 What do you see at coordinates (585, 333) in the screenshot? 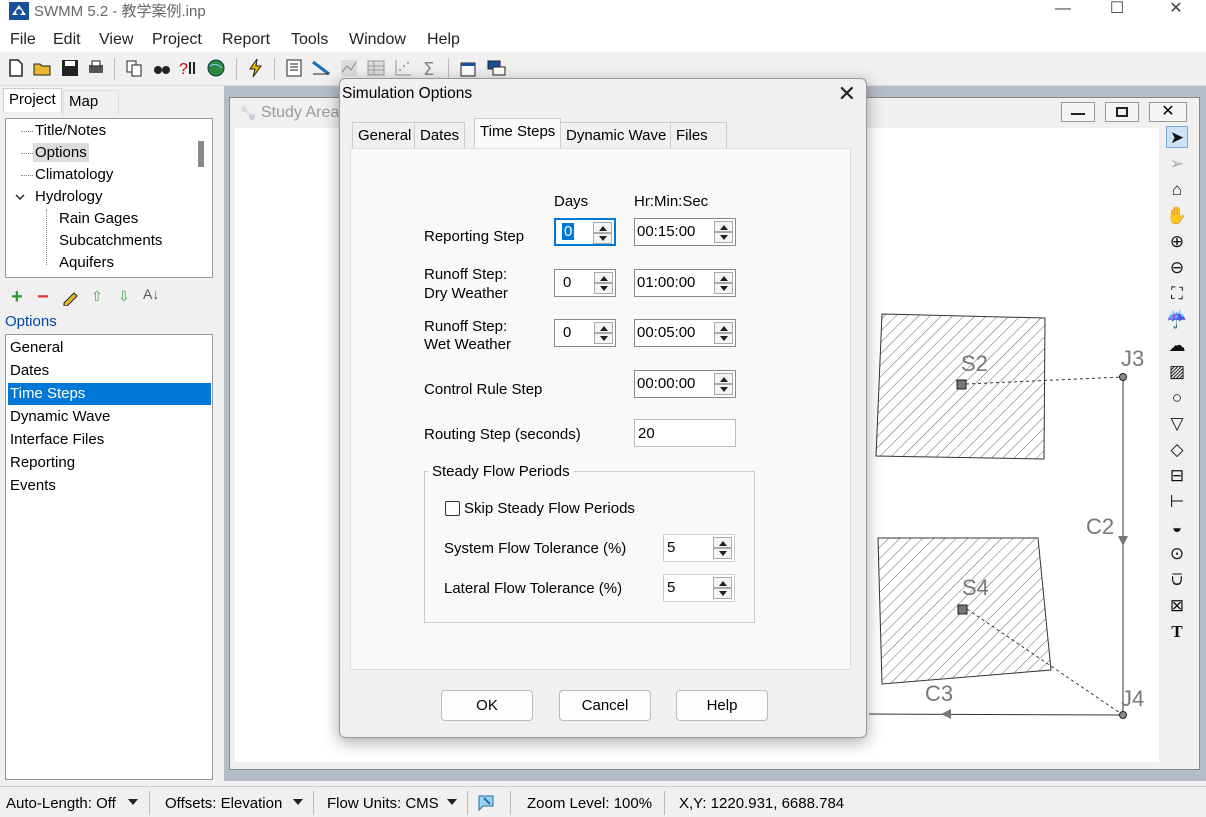
I see `runoff-wet-days-spinner: 0` at bounding box center [585, 333].